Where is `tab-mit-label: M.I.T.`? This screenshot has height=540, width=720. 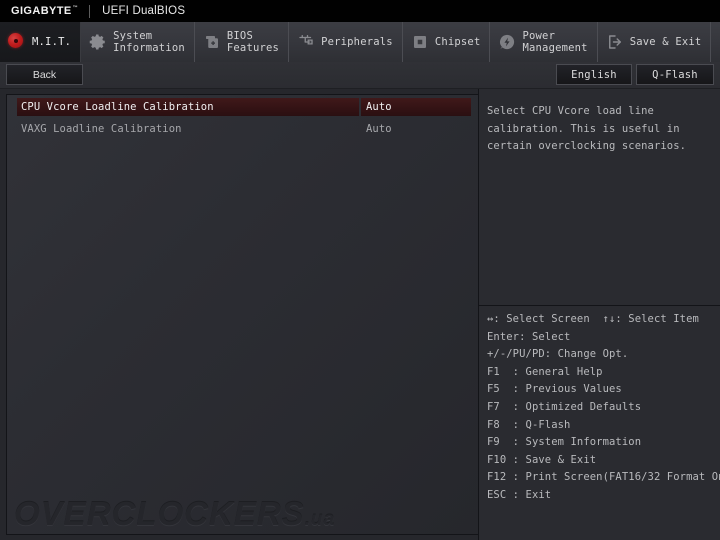 tab-mit-label: M.I.T. is located at coordinates (52, 42).